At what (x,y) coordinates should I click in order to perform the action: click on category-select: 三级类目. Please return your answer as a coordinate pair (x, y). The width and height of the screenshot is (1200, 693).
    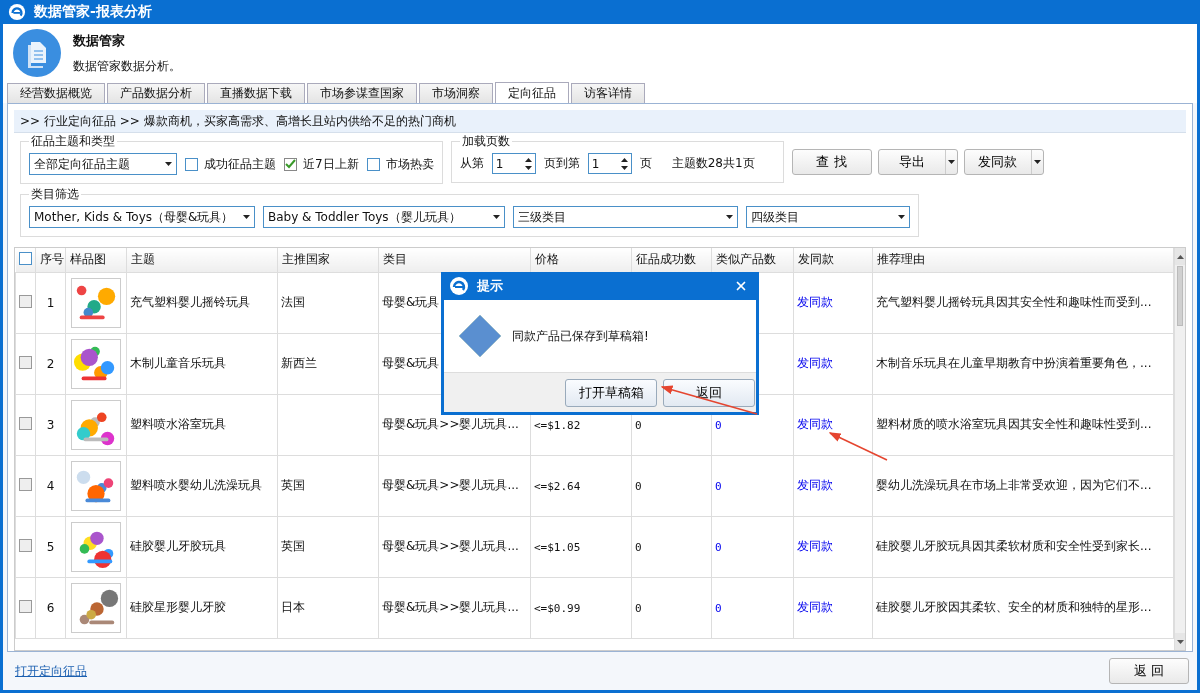
    Looking at the image, I should click on (625, 217).